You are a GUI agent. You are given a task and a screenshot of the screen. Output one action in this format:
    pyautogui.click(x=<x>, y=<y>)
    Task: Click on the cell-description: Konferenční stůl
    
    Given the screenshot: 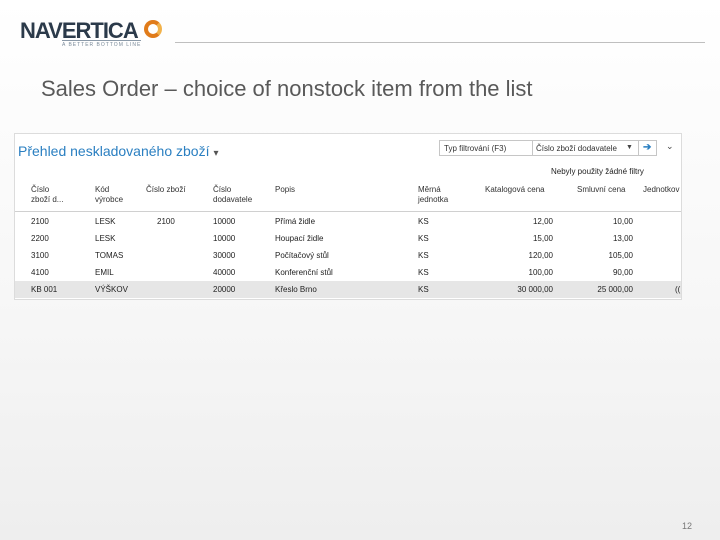 What is the action you would take?
    pyautogui.click(x=304, y=272)
    